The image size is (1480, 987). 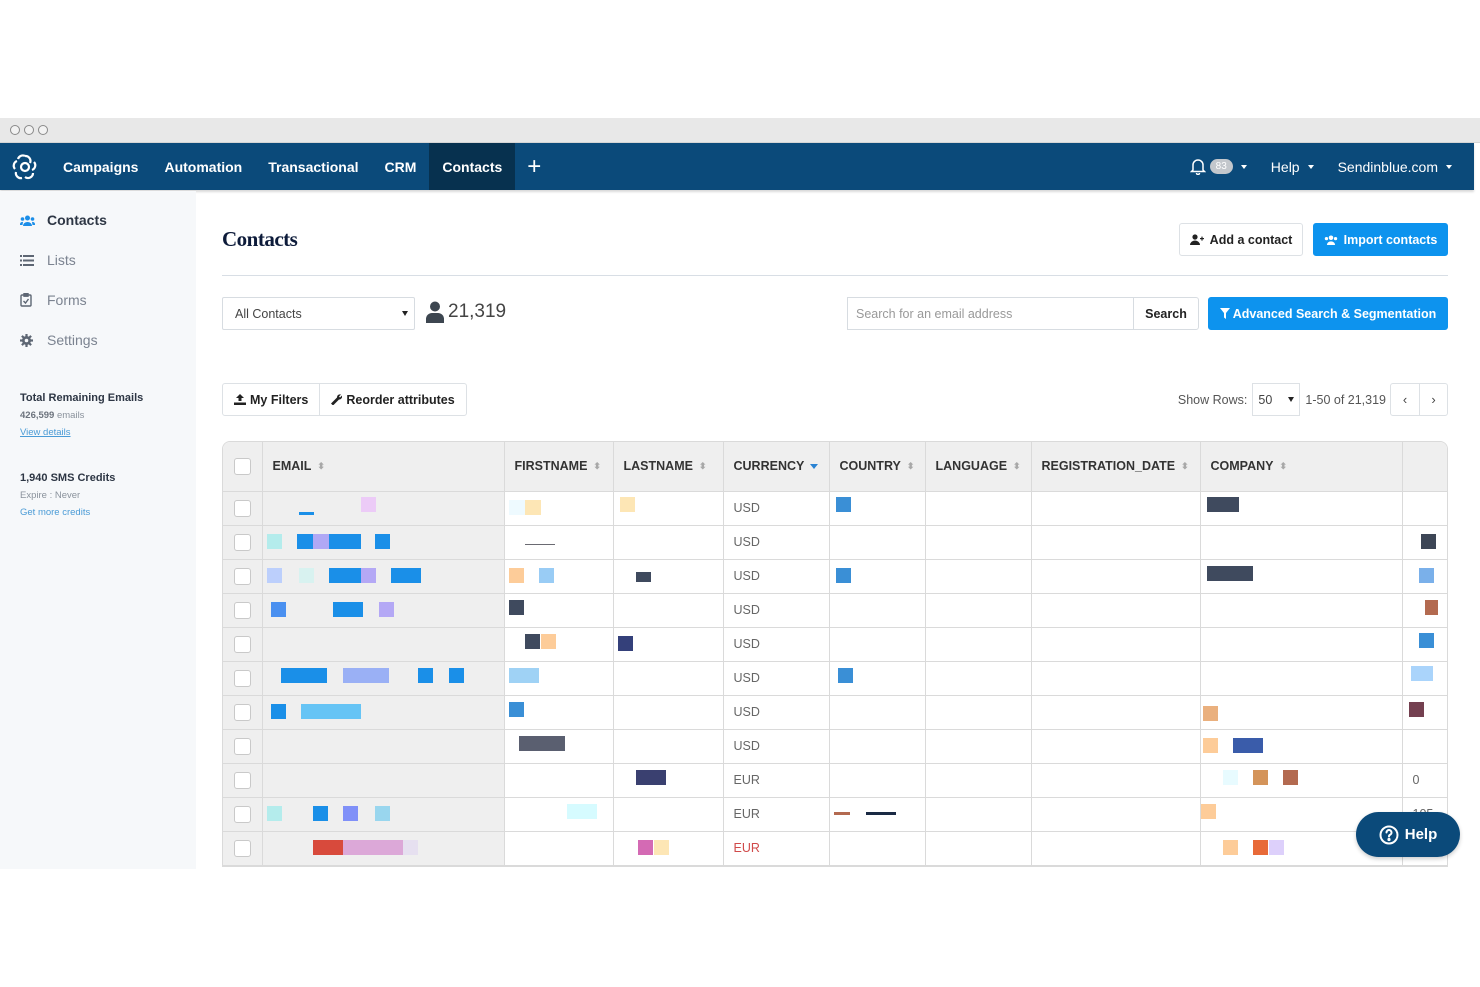 What do you see at coordinates (835, 814) in the screenshot?
I see `table-row: EUR105` at bounding box center [835, 814].